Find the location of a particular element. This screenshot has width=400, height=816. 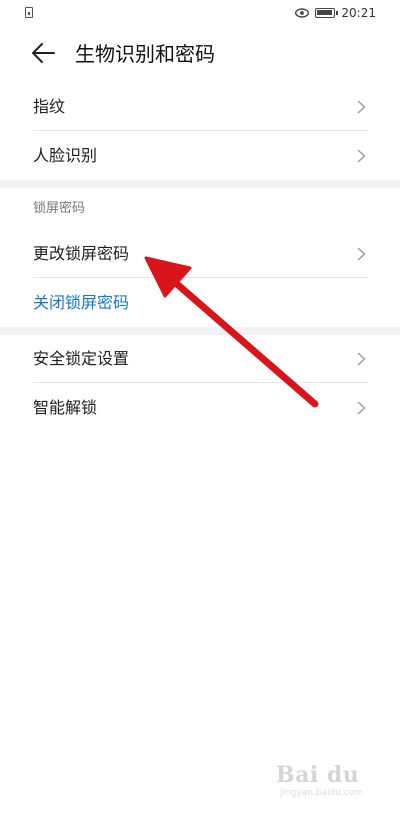

list-item-turn-off-lock-password: 关闭锁屏密码 is located at coordinates (200, 303).